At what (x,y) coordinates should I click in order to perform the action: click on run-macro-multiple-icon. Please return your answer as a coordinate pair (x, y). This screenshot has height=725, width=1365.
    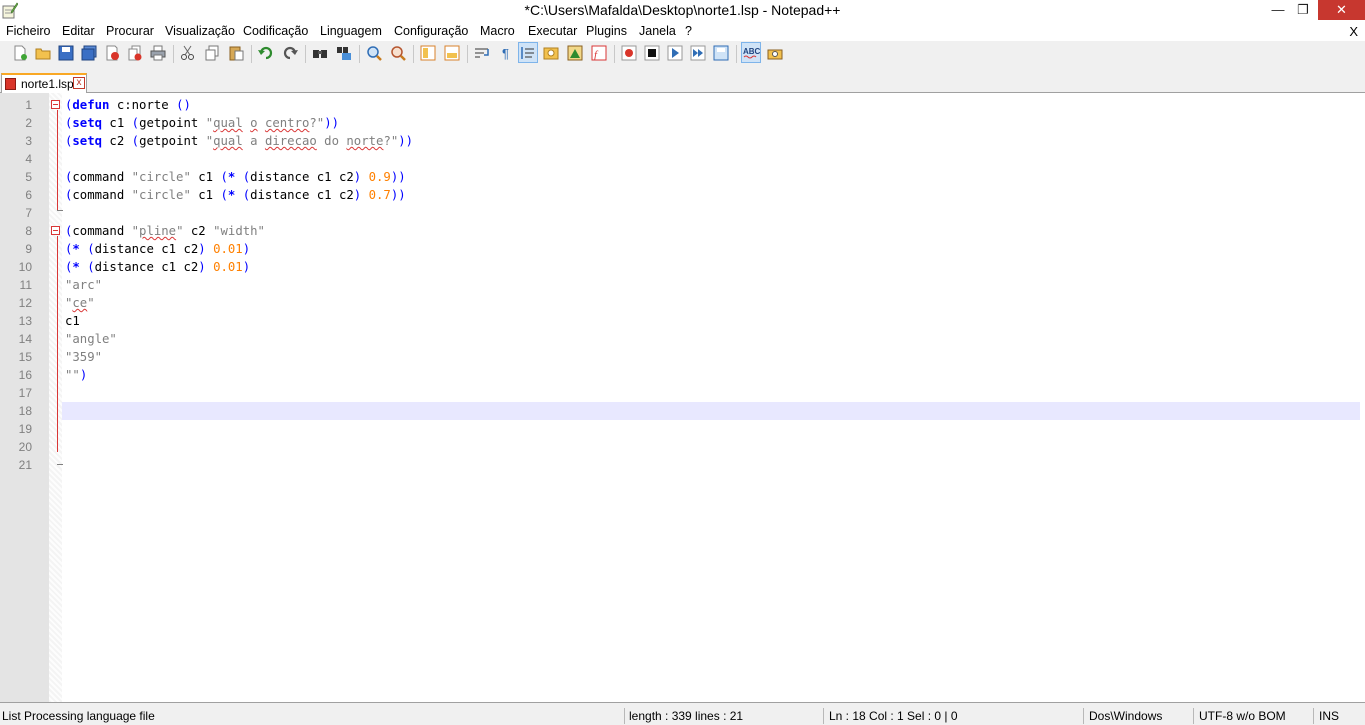
    Looking at the image, I should click on (698, 53).